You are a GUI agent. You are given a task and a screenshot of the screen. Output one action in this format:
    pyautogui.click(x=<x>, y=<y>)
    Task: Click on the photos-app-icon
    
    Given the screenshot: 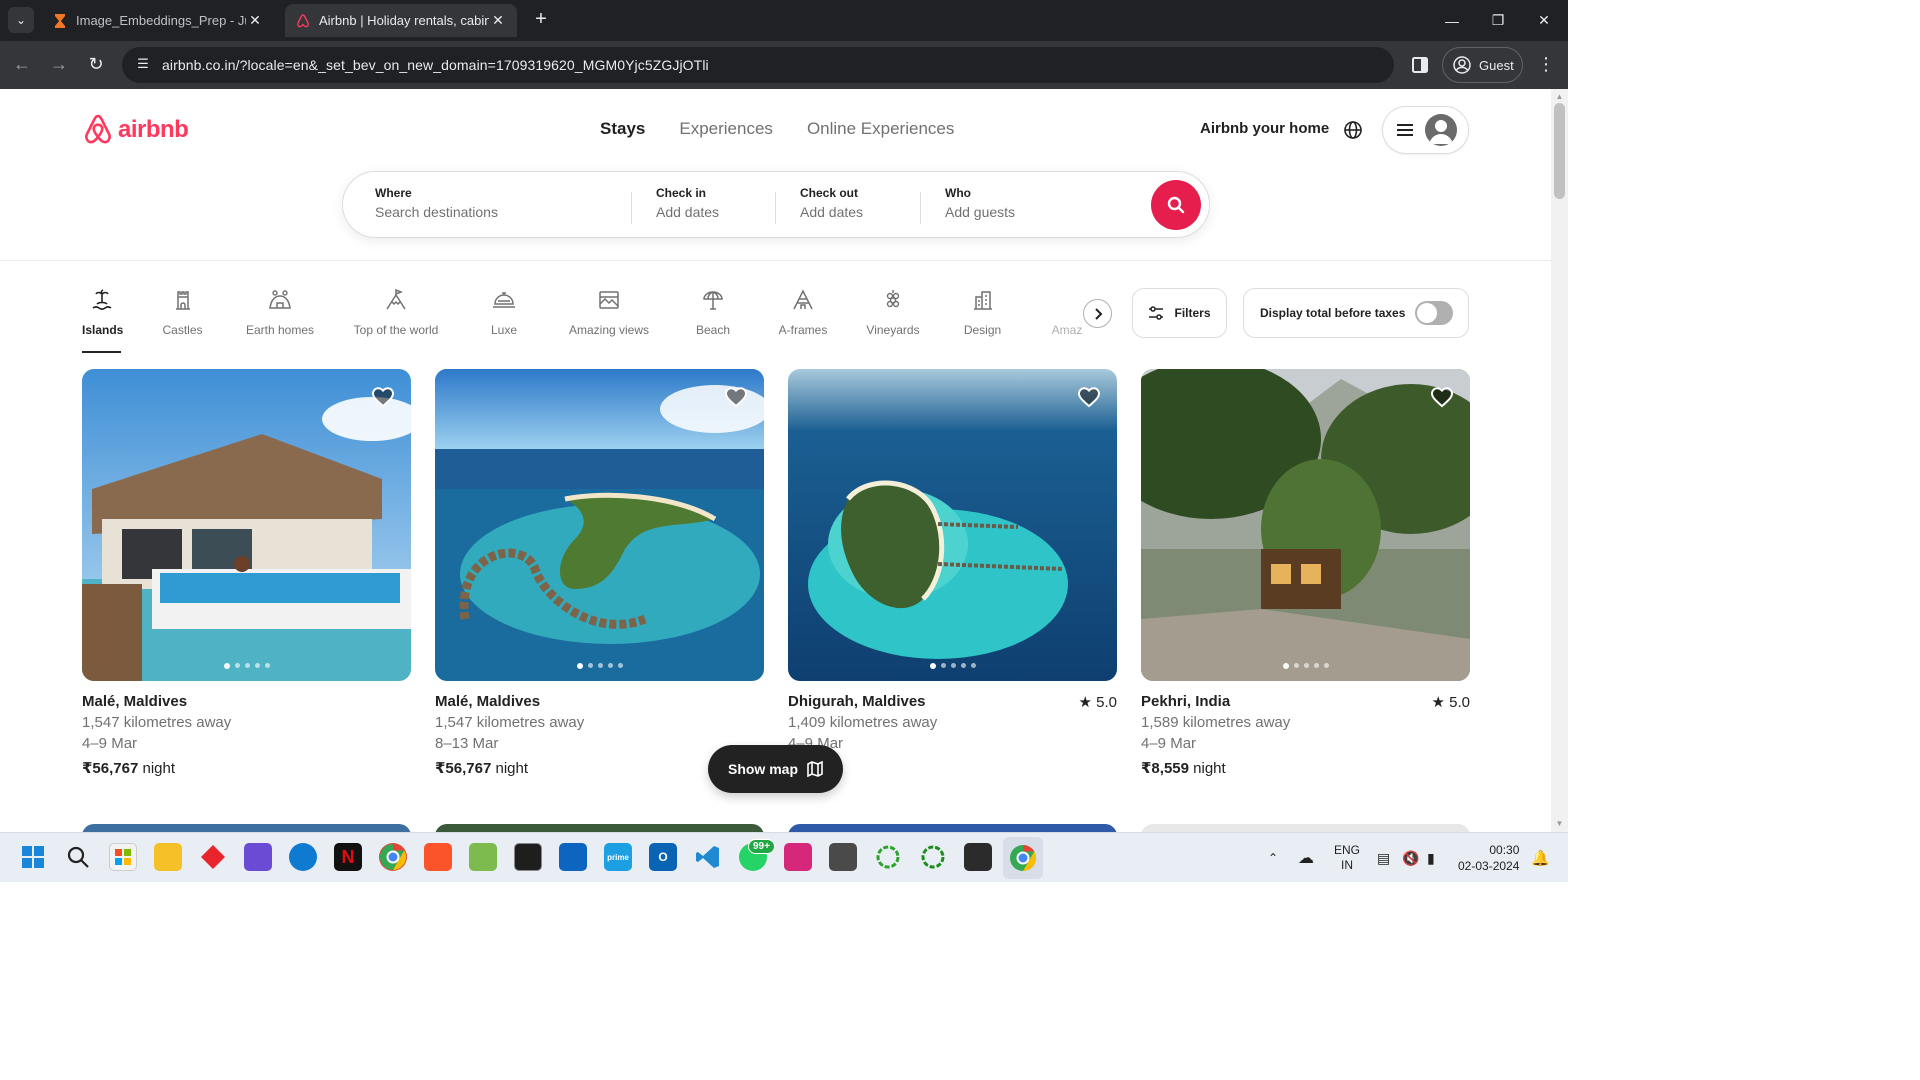 What is the action you would take?
    pyautogui.click(x=483, y=857)
    